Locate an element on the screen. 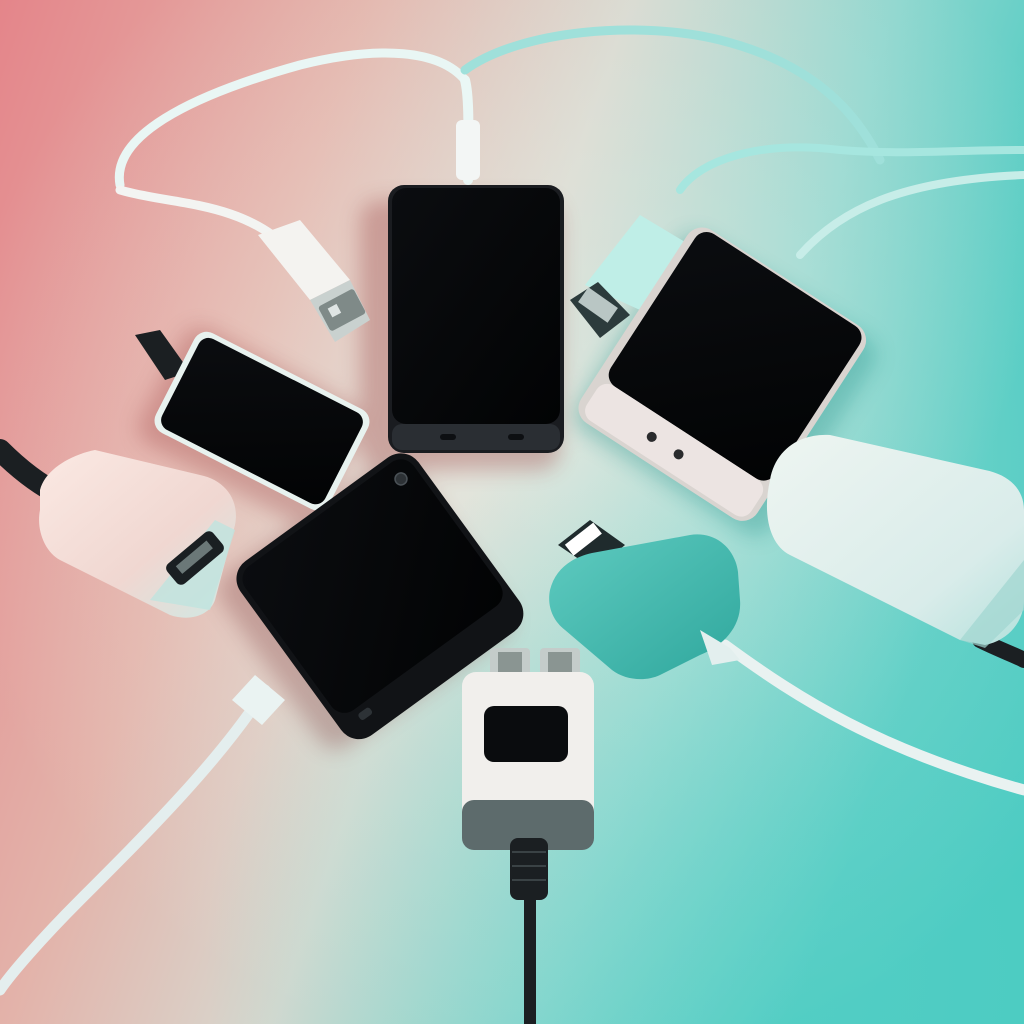 Image resolution: width=1024 pixels, height=1024 pixels. phone-center-port-right is located at coordinates (516, 437).